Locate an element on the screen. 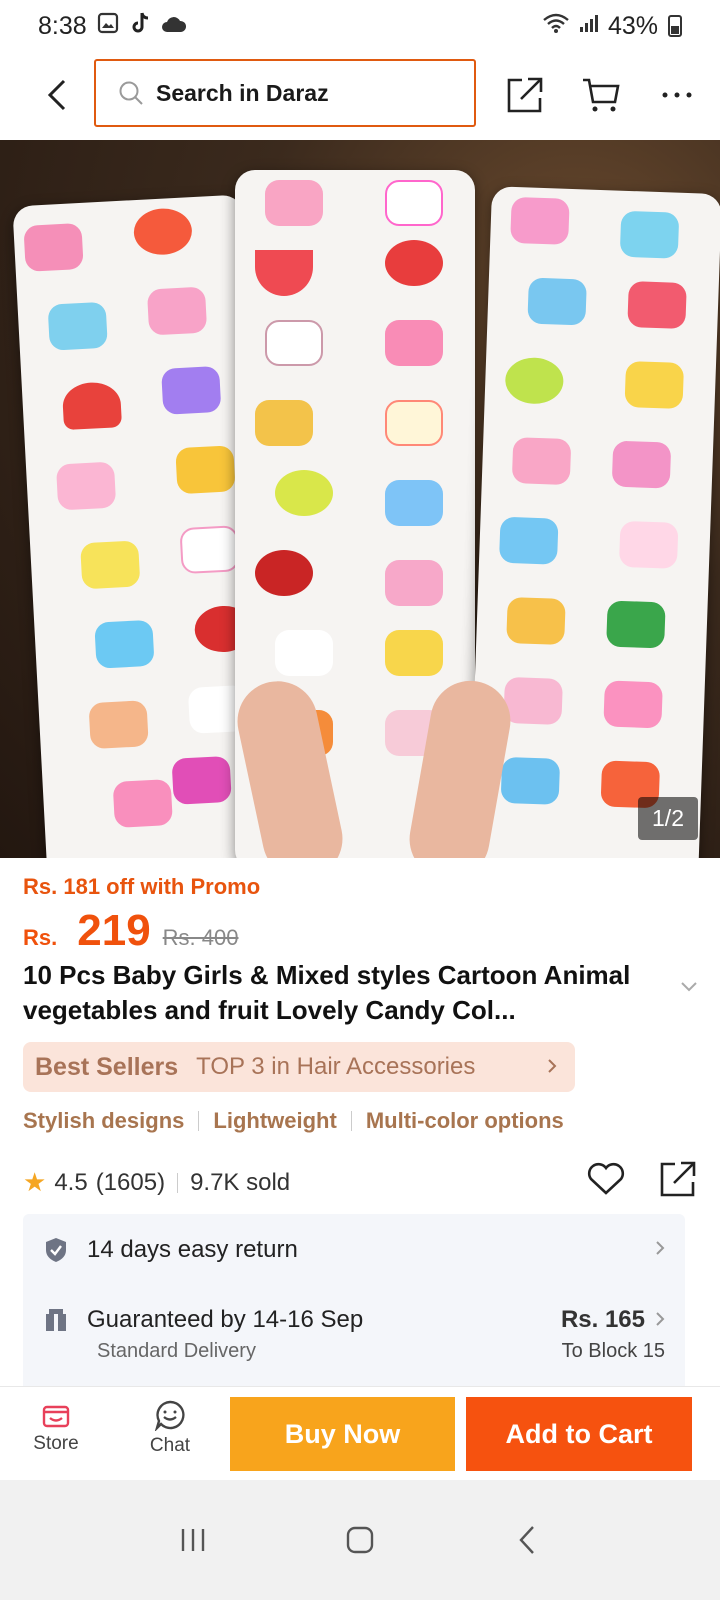 The width and height of the screenshot is (720, 1600). rating-count: (1605) is located at coordinates (130, 1183).